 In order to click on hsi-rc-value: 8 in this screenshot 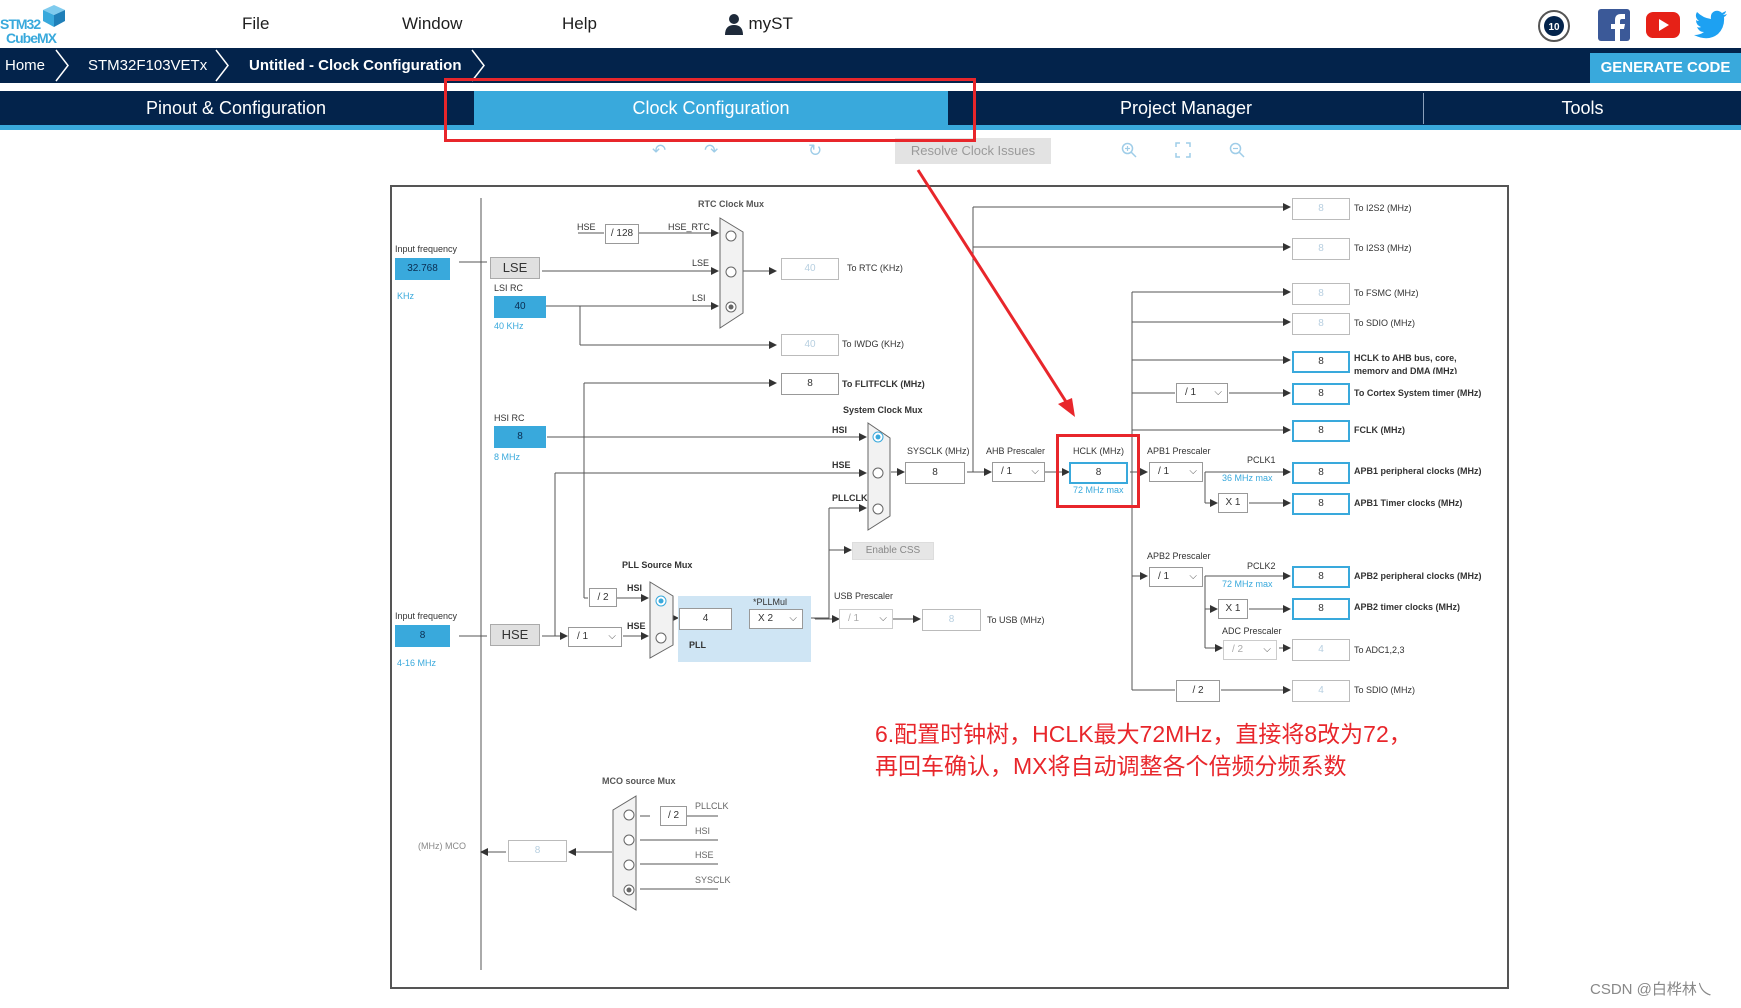, I will do `click(520, 437)`.